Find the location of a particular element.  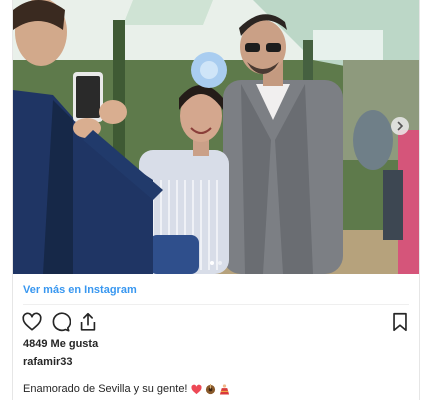

save-button is located at coordinates (400, 322).